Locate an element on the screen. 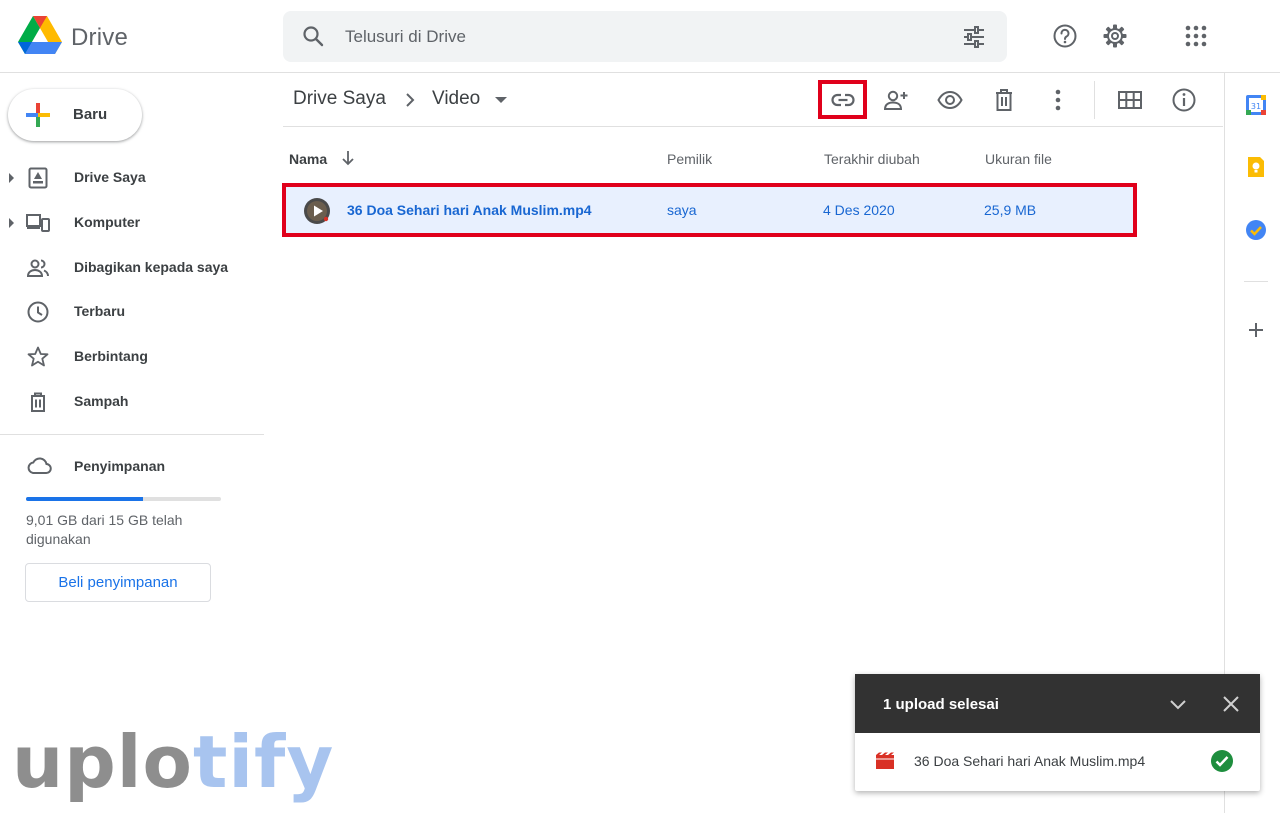 The height and width of the screenshot is (813, 1280). calendar-icon: 31 is located at coordinates (1256, 105).